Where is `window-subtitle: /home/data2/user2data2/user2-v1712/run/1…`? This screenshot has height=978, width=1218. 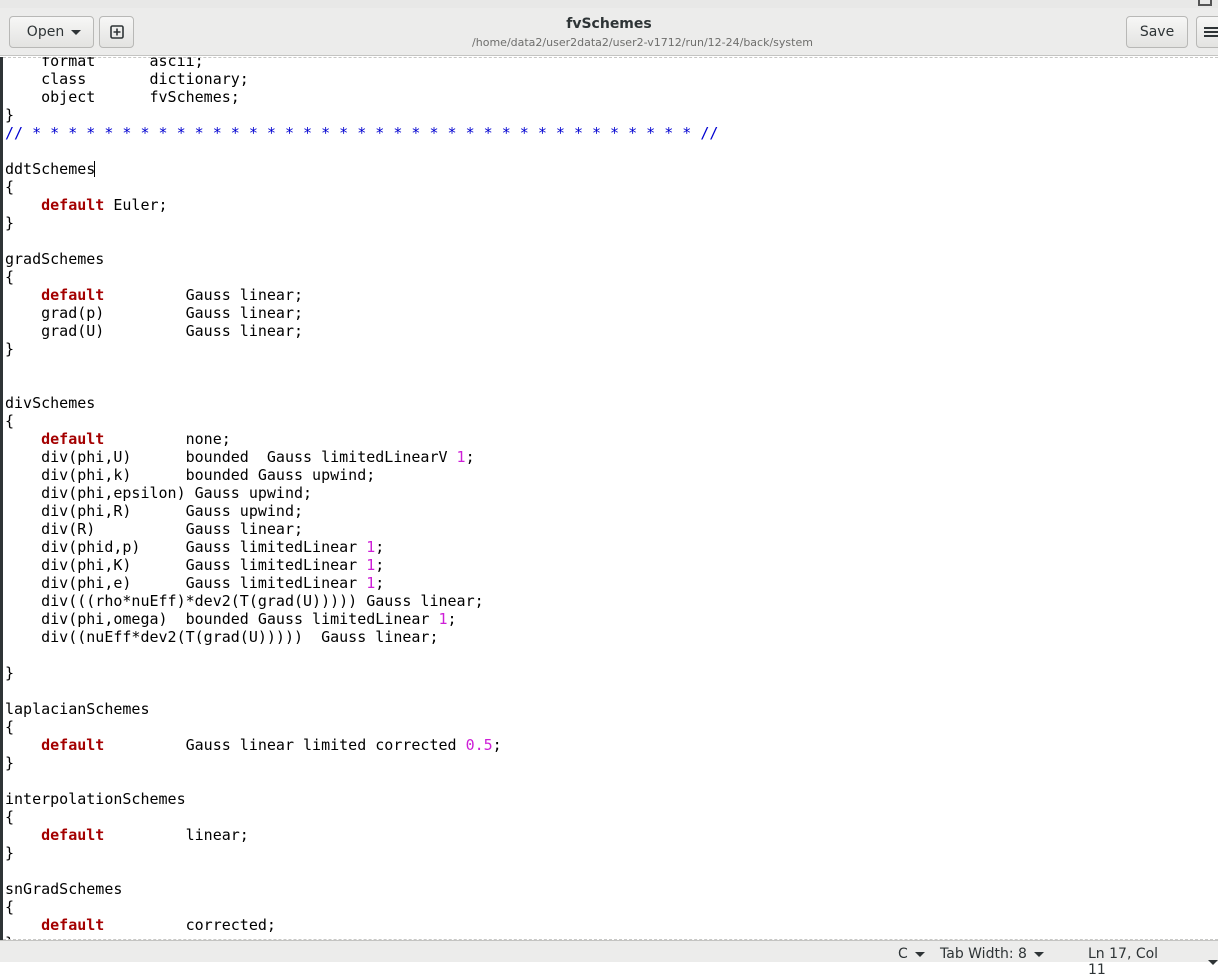 window-subtitle: /home/data2/user2data2/user2-v1712/run/1… is located at coordinates (642, 42).